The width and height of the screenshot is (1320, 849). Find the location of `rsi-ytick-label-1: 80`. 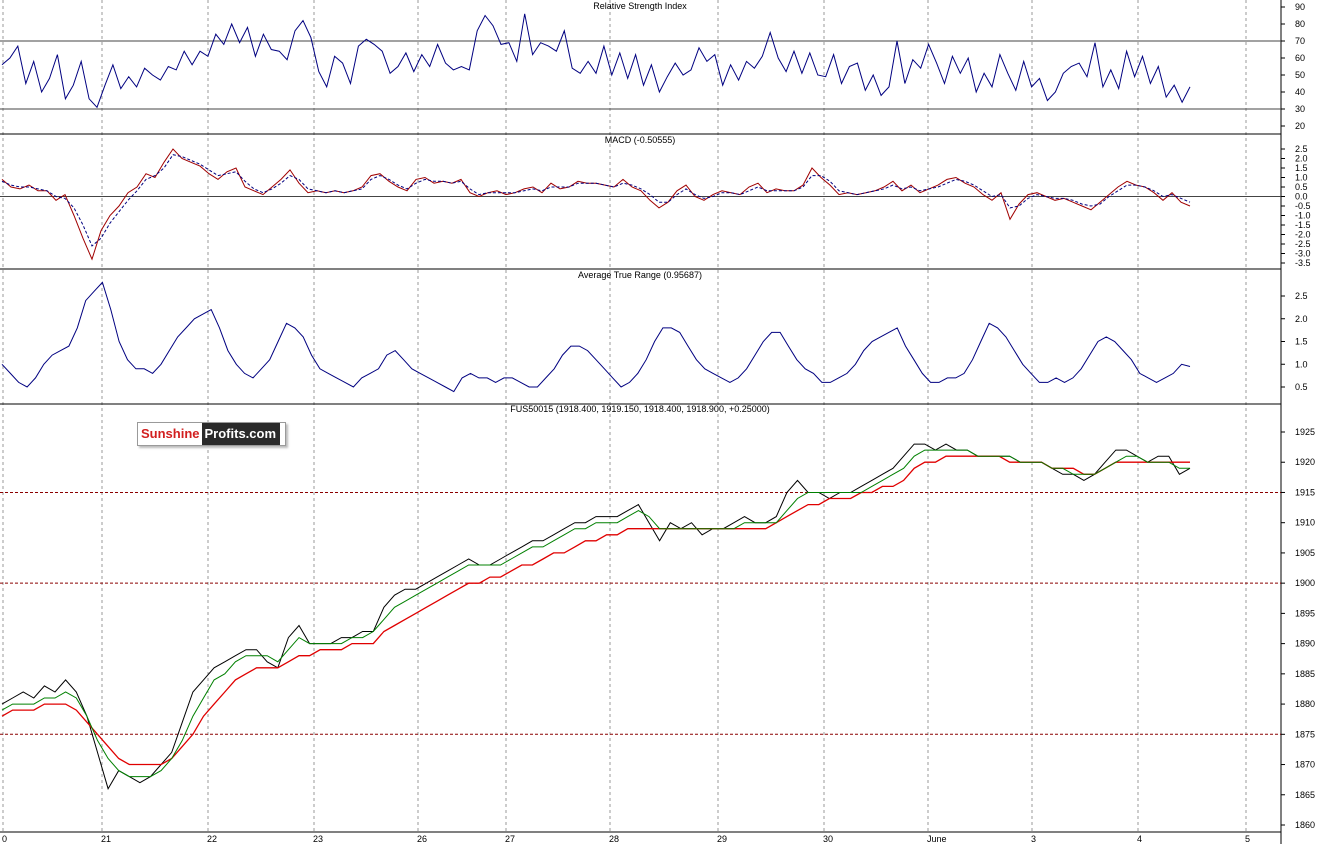

rsi-ytick-label-1: 80 is located at coordinates (1300, 24).